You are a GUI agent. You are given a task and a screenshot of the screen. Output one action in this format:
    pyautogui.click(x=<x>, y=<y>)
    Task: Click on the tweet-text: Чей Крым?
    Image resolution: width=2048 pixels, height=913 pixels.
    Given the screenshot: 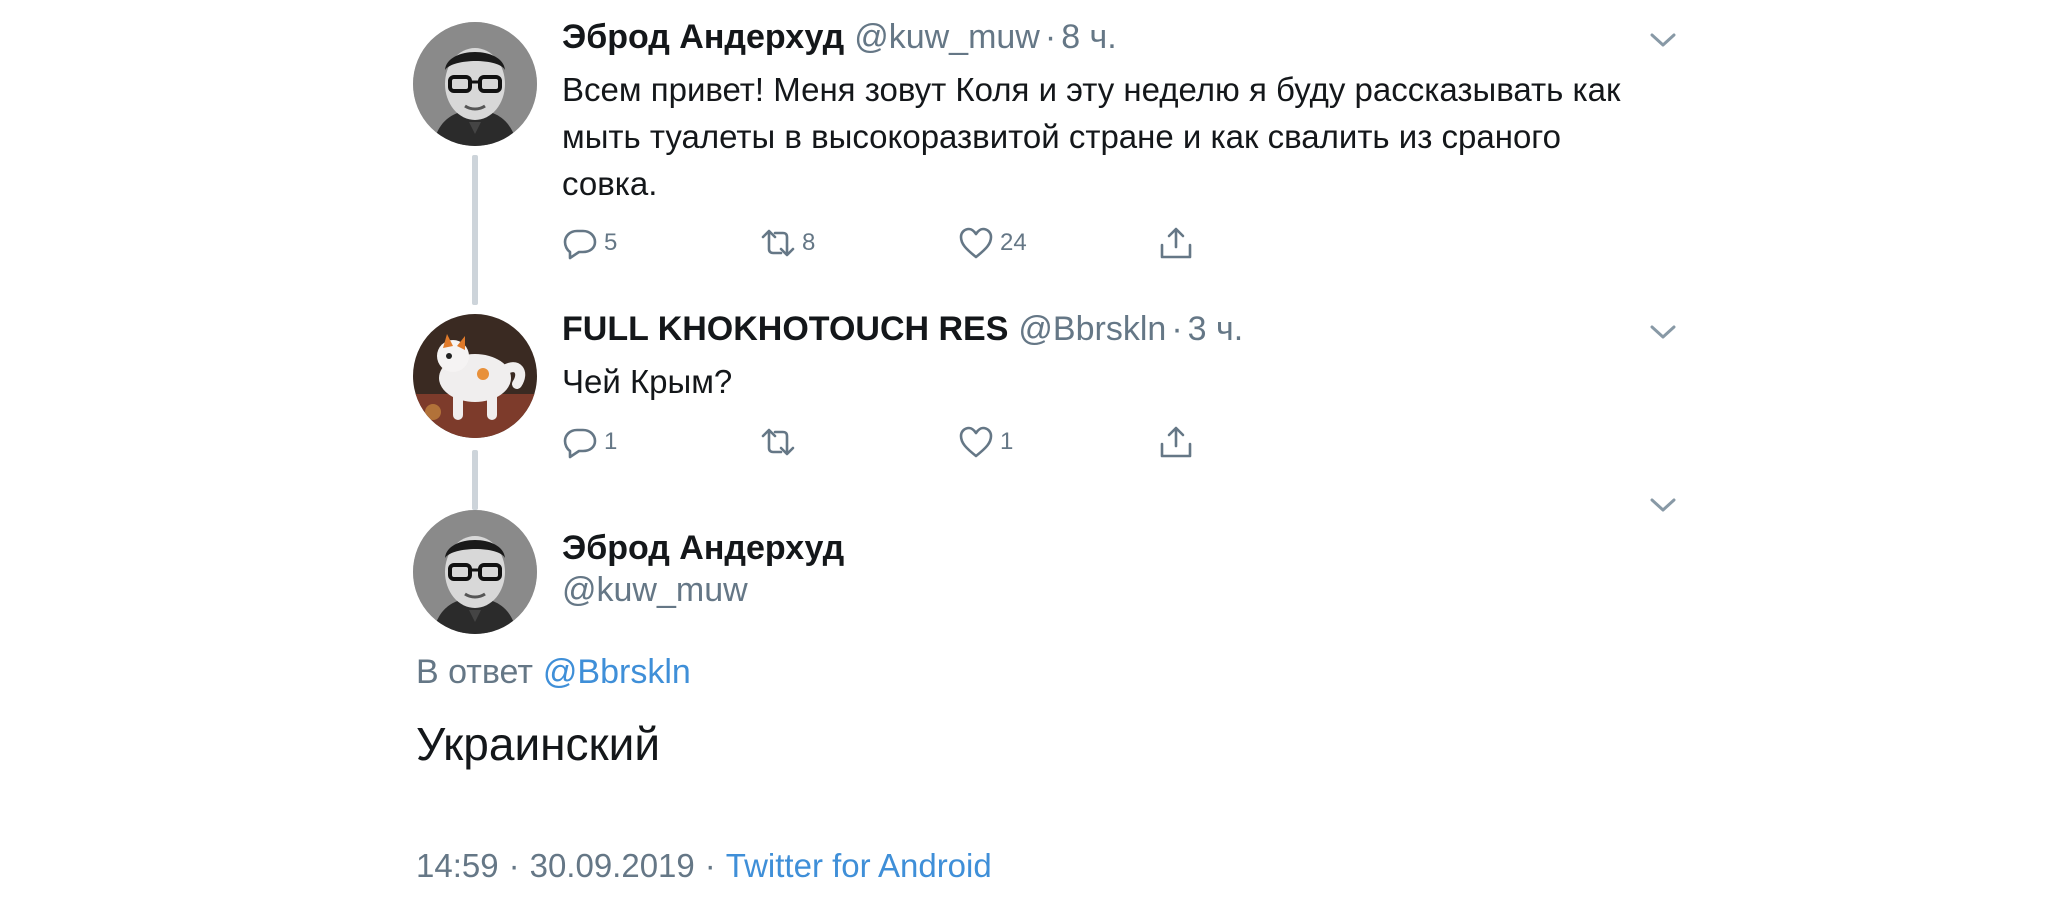 What is the action you would take?
    pyautogui.click(x=647, y=381)
    